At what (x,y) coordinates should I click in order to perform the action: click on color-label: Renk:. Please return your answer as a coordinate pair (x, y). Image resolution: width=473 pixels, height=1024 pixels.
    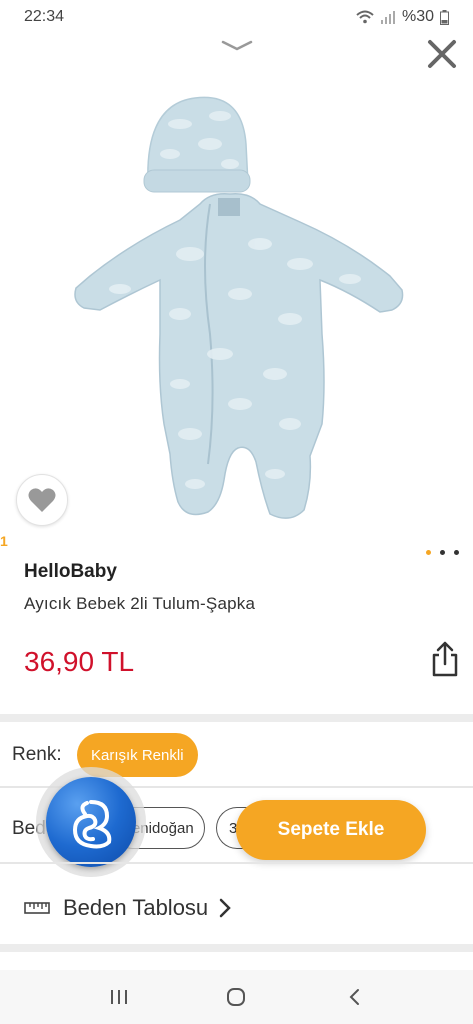
    Looking at the image, I should click on (37, 754).